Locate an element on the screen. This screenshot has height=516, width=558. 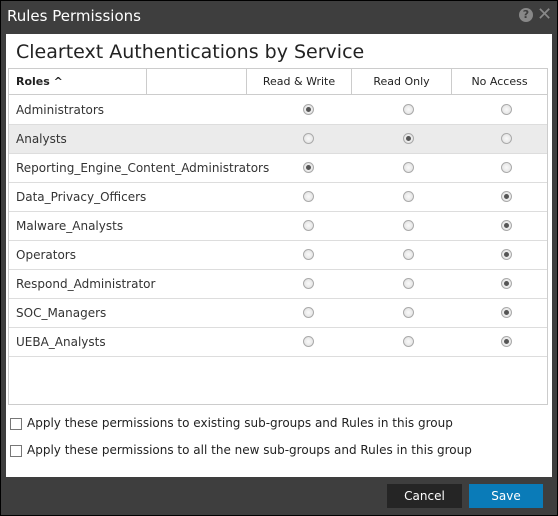
role-name: Administrators is located at coordinates (60, 110).